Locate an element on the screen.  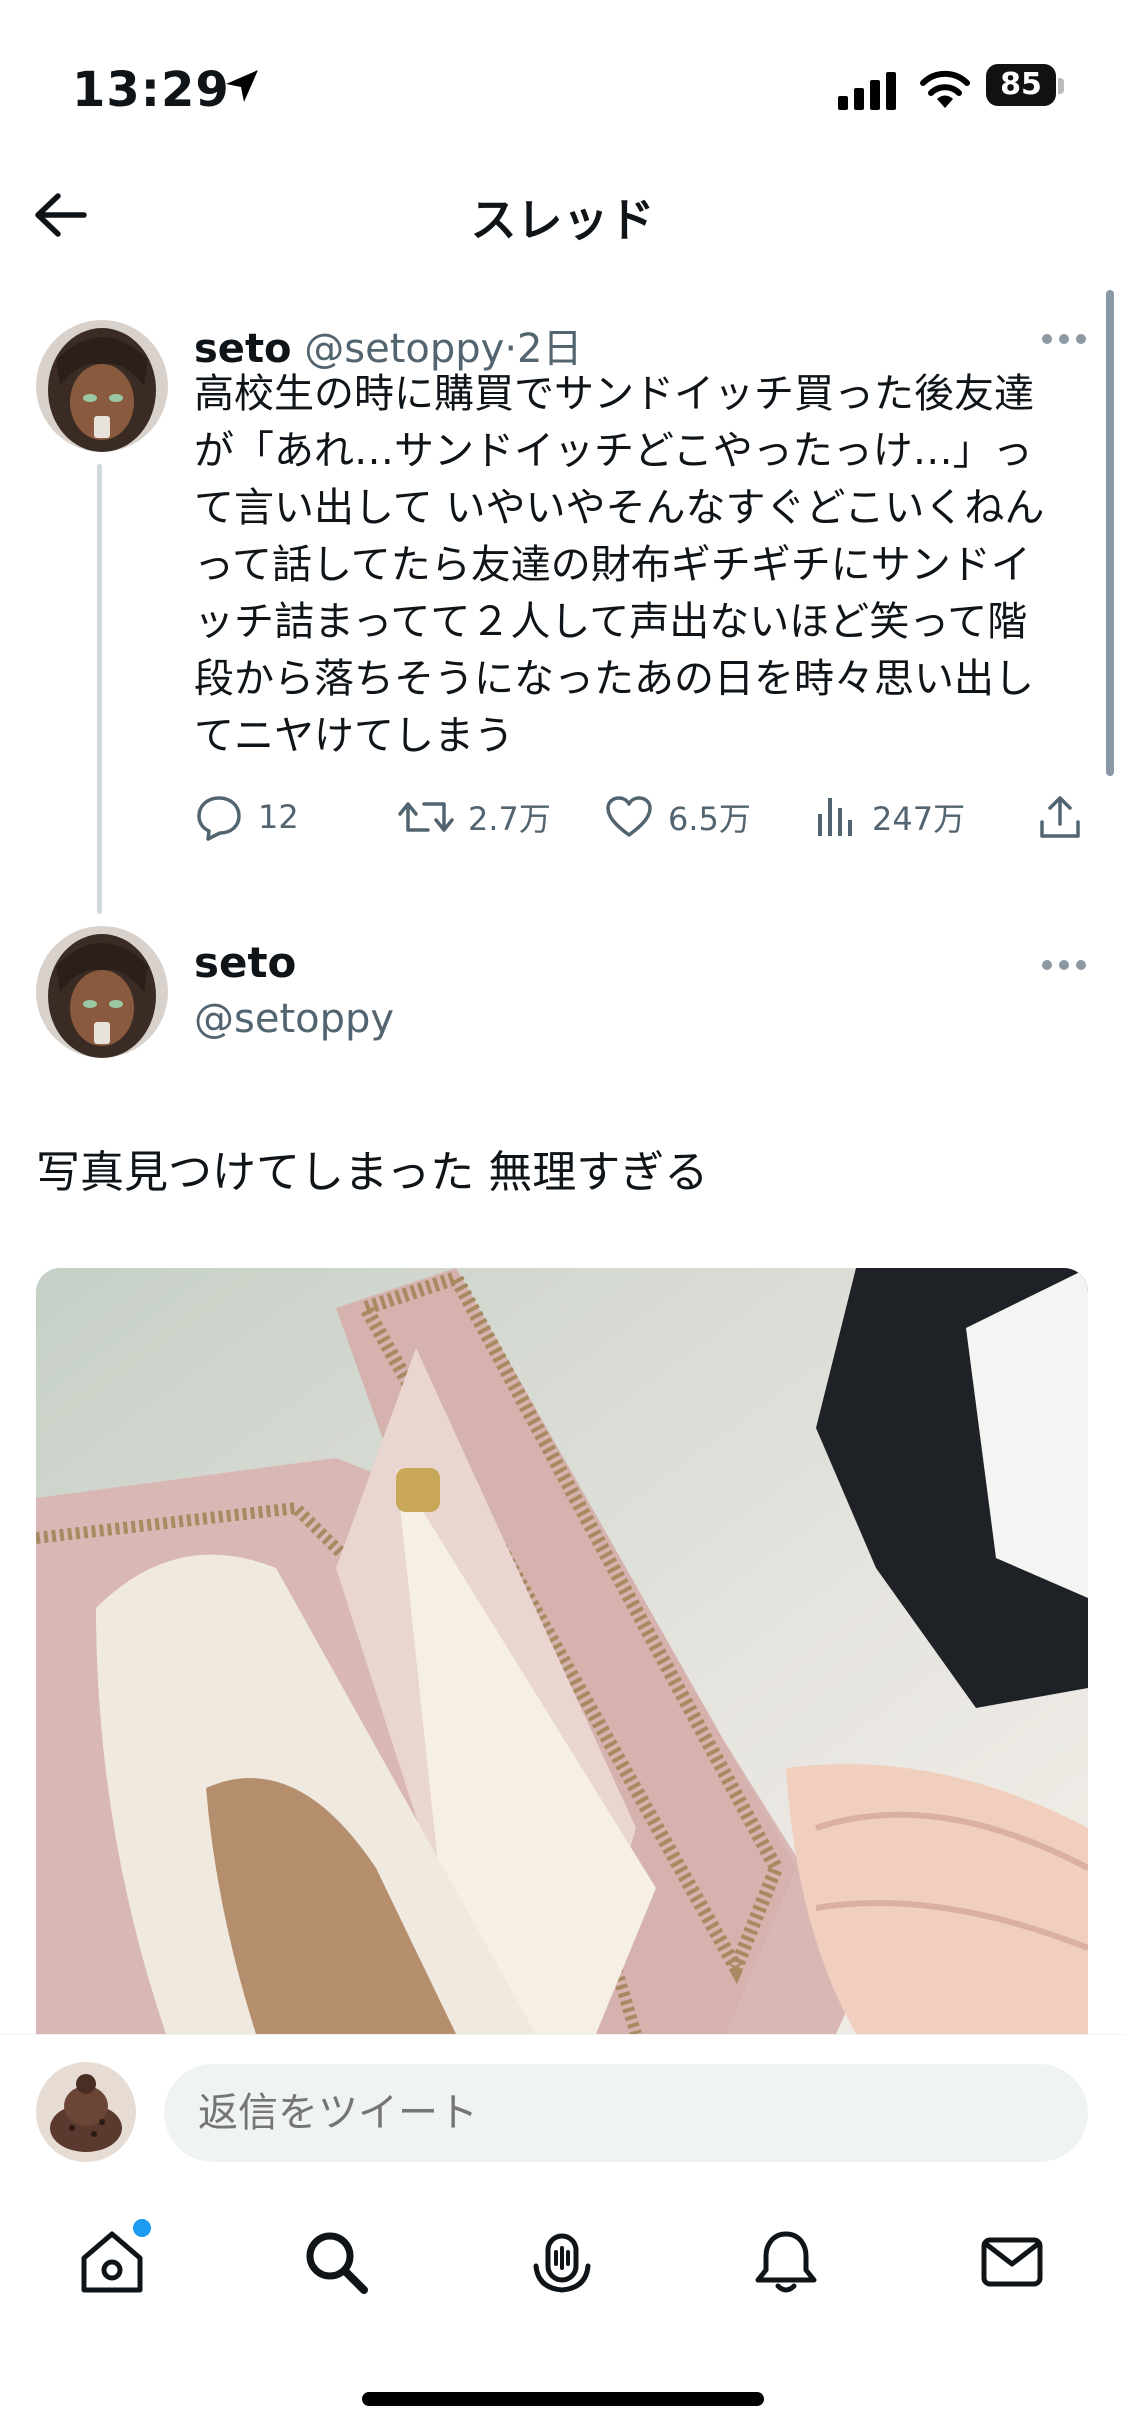
battery-icon: 85 is located at coordinates (1026, 86).